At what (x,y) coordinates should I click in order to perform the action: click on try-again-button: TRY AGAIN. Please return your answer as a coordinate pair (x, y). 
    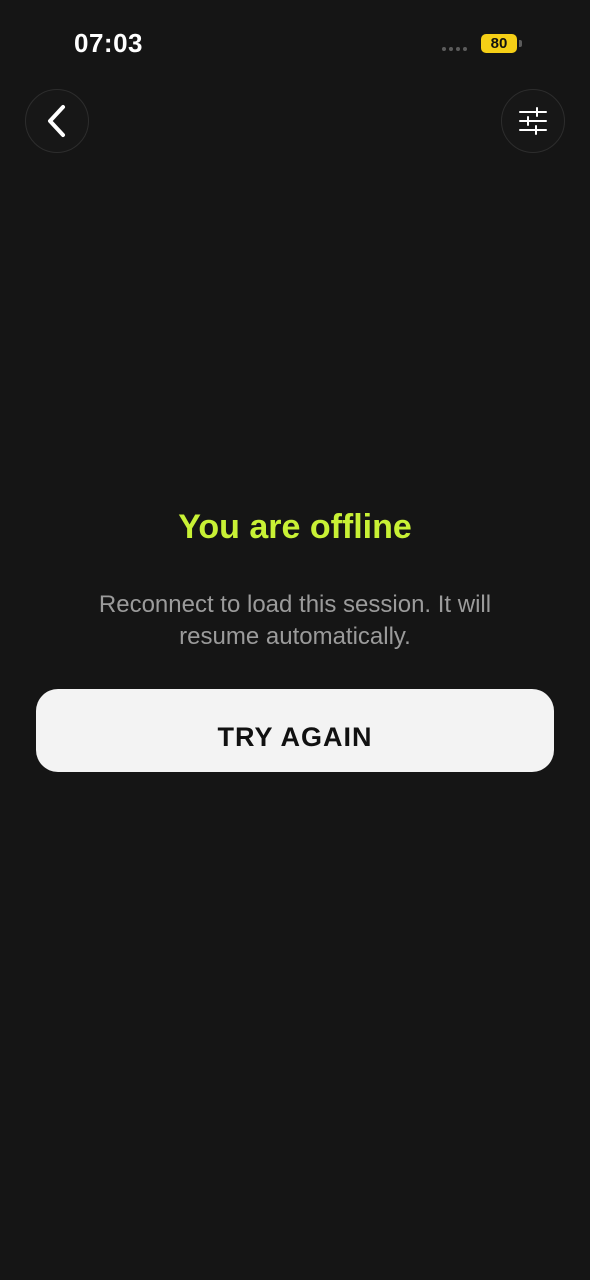
    Looking at the image, I should click on (295, 730).